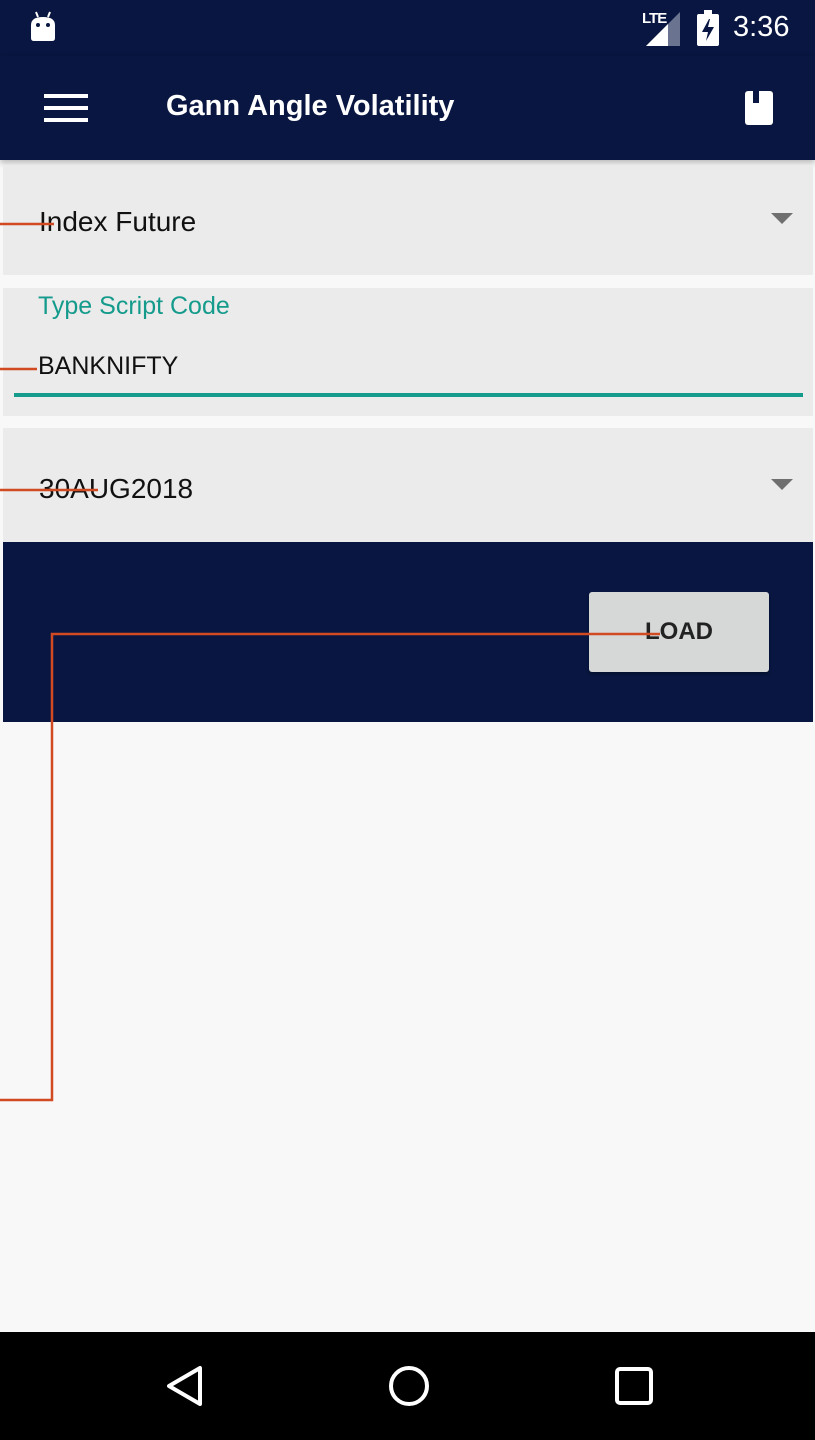  What do you see at coordinates (186, 1386) in the screenshot?
I see `back-icon` at bounding box center [186, 1386].